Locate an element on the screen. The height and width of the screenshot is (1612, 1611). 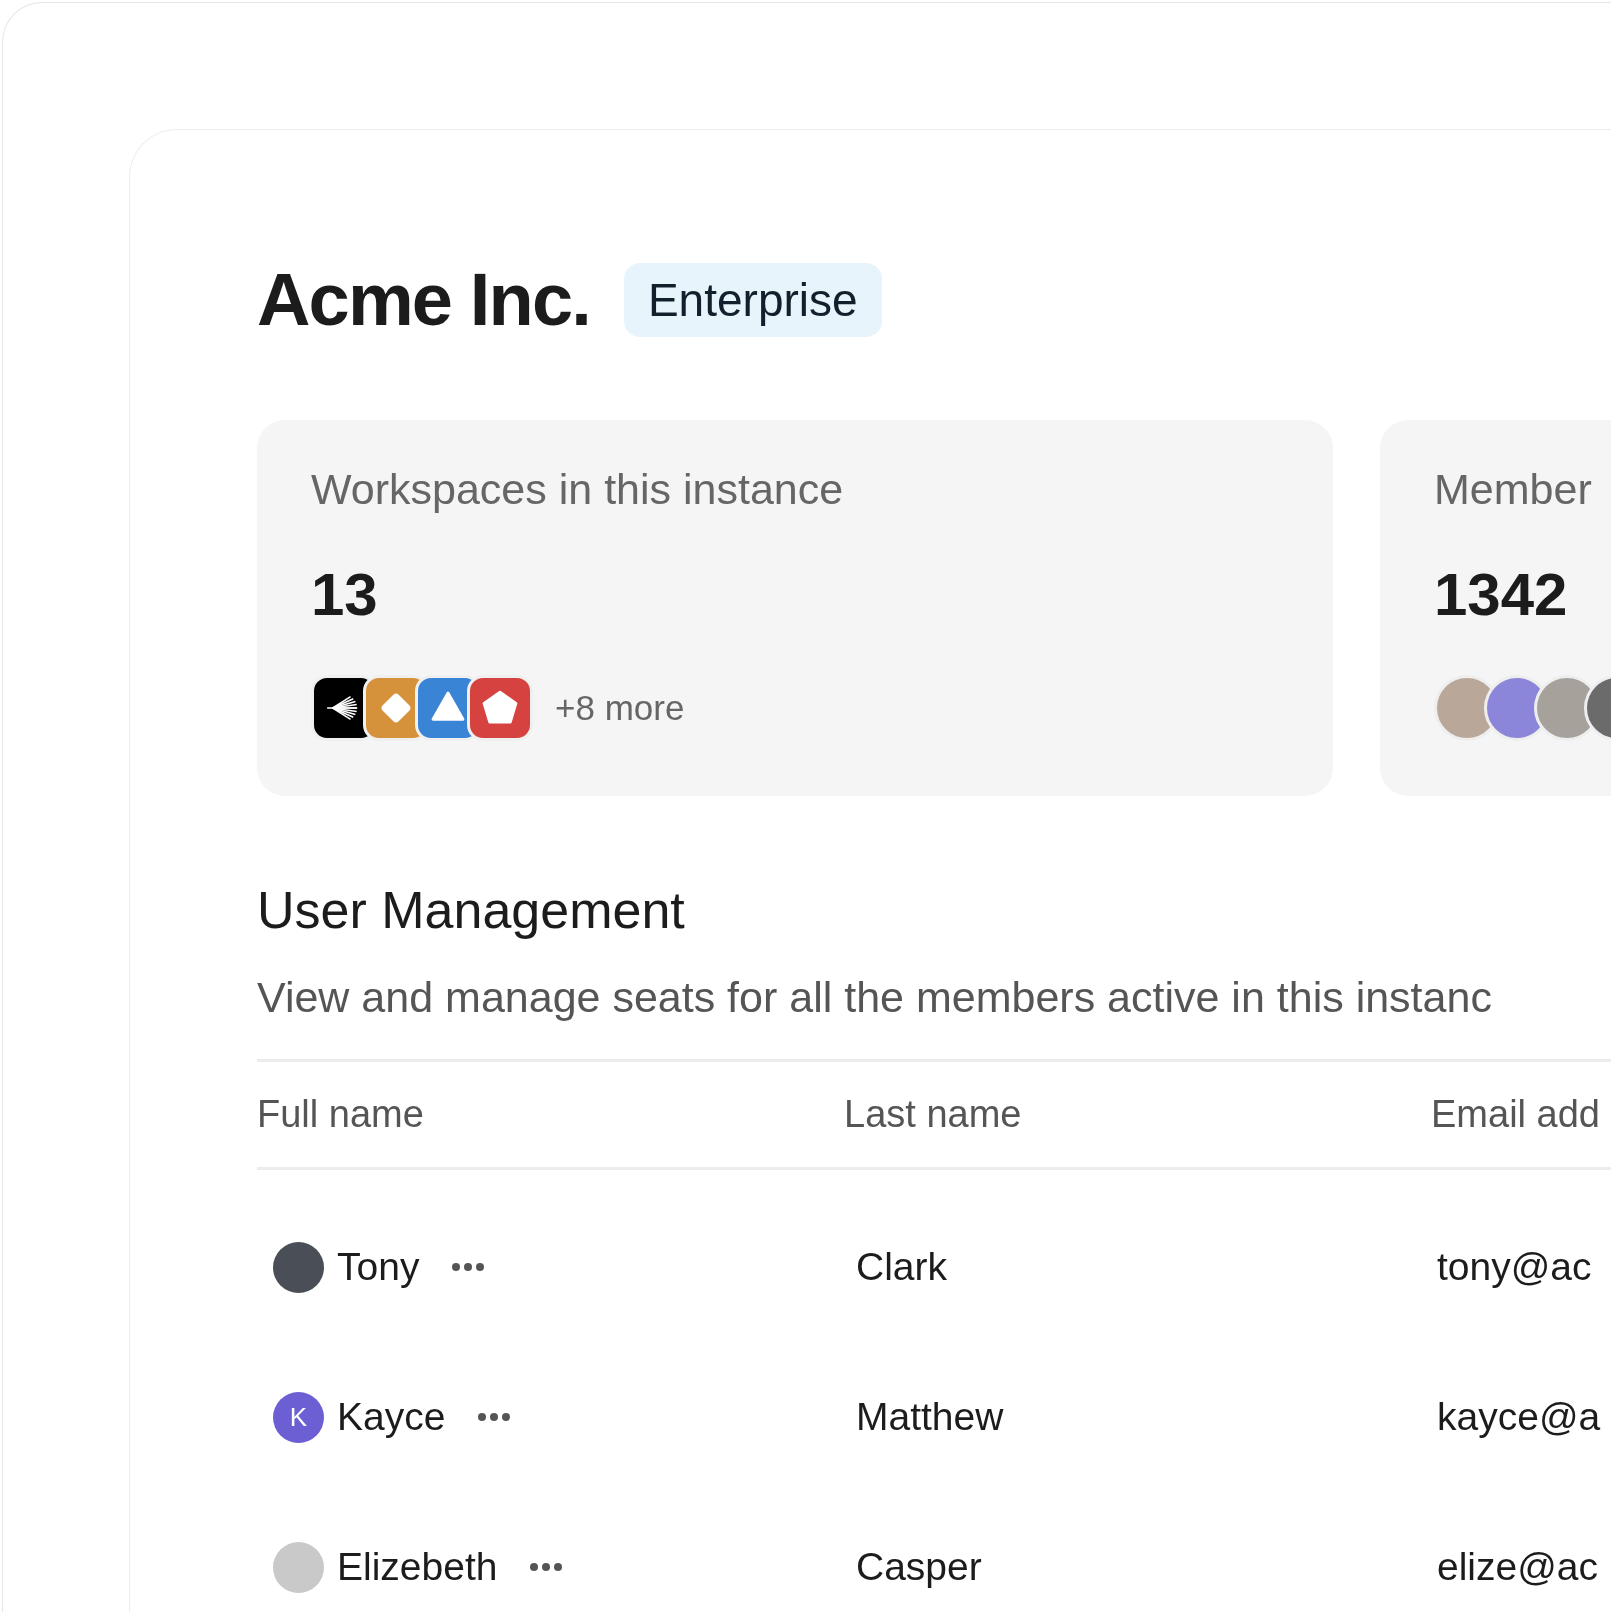
stat-value: 1342 is located at coordinates (1501, 595).